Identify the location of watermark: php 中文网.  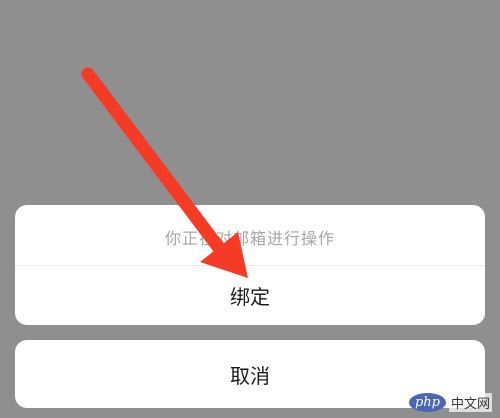
(450, 402).